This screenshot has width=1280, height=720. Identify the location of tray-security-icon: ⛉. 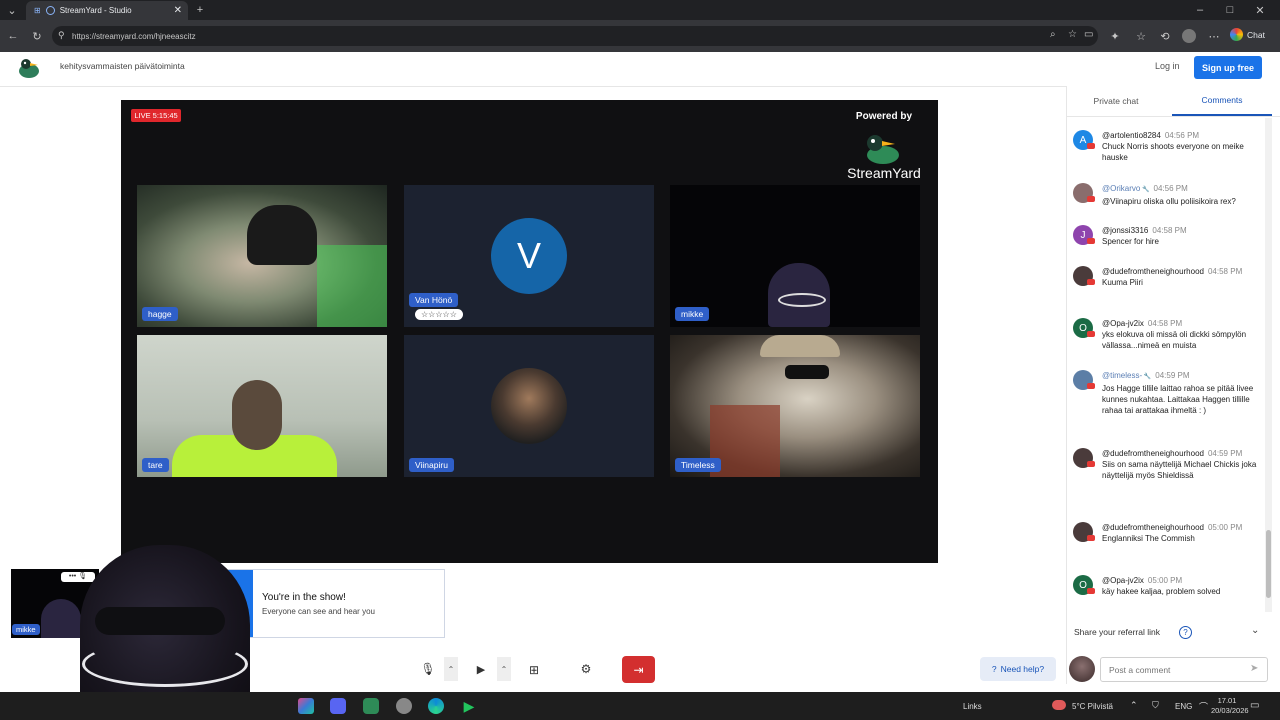
(1155, 705).